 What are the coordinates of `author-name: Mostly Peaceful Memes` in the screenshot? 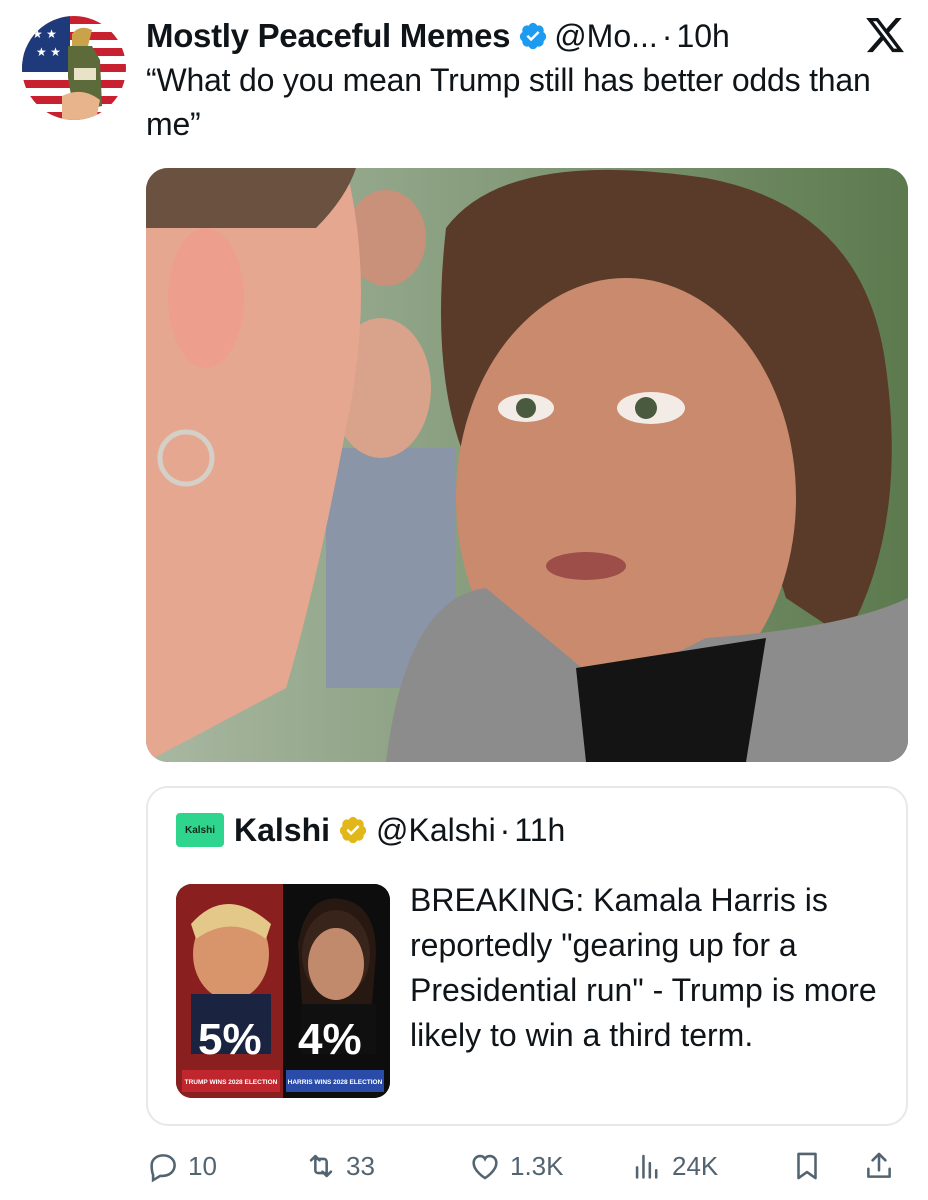 It's located at (328, 36).